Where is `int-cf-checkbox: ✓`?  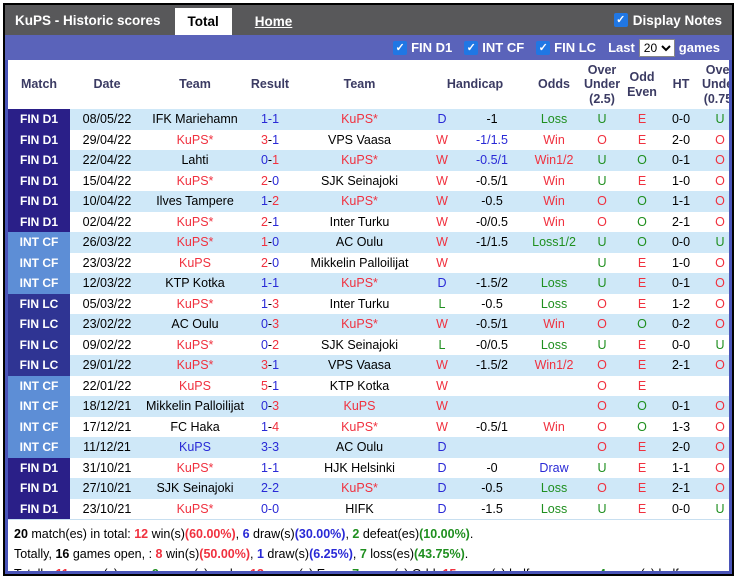
int-cf-checkbox: ✓ is located at coordinates (471, 47).